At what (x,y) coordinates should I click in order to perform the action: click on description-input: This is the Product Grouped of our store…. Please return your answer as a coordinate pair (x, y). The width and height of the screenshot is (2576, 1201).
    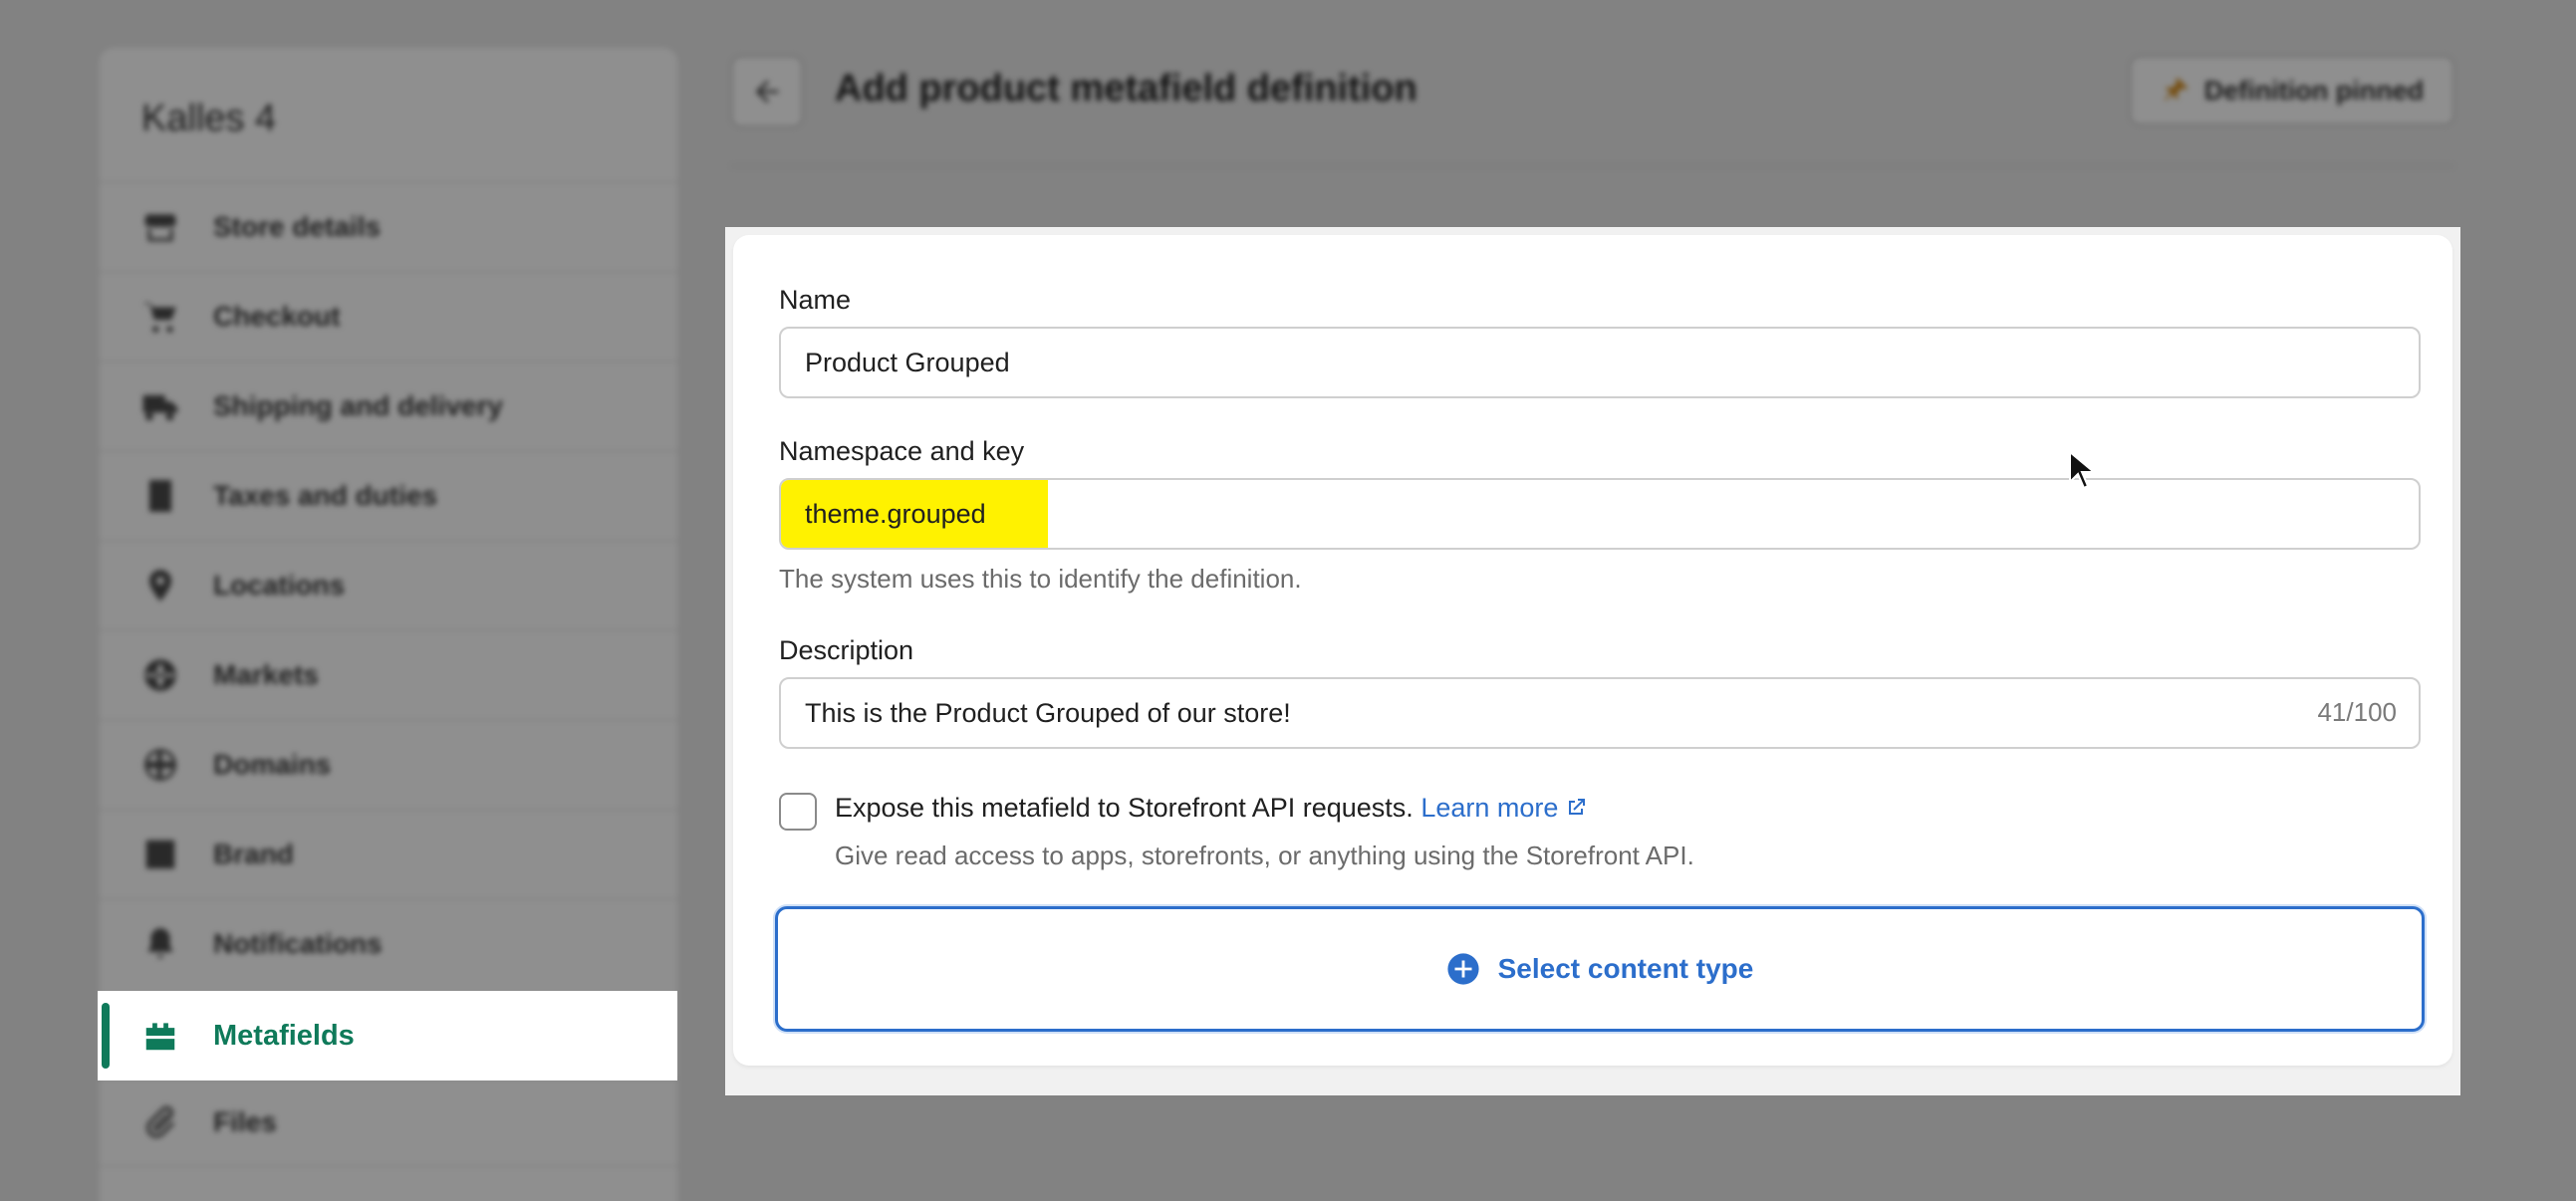
    Looking at the image, I should click on (1600, 713).